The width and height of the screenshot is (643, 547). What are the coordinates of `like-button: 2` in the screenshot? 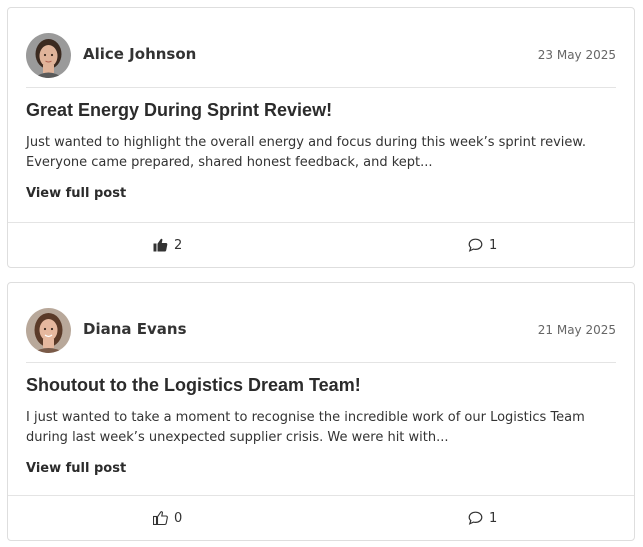 It's located at (167, 245).